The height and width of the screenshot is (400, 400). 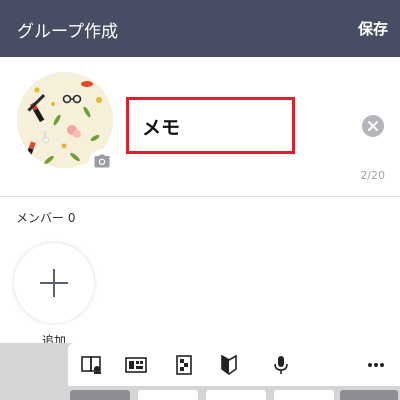 What do you see at coordinates (210, 125) in the screenshot?
I see `group-name-input: メモ` at bounding box center [210, 125].